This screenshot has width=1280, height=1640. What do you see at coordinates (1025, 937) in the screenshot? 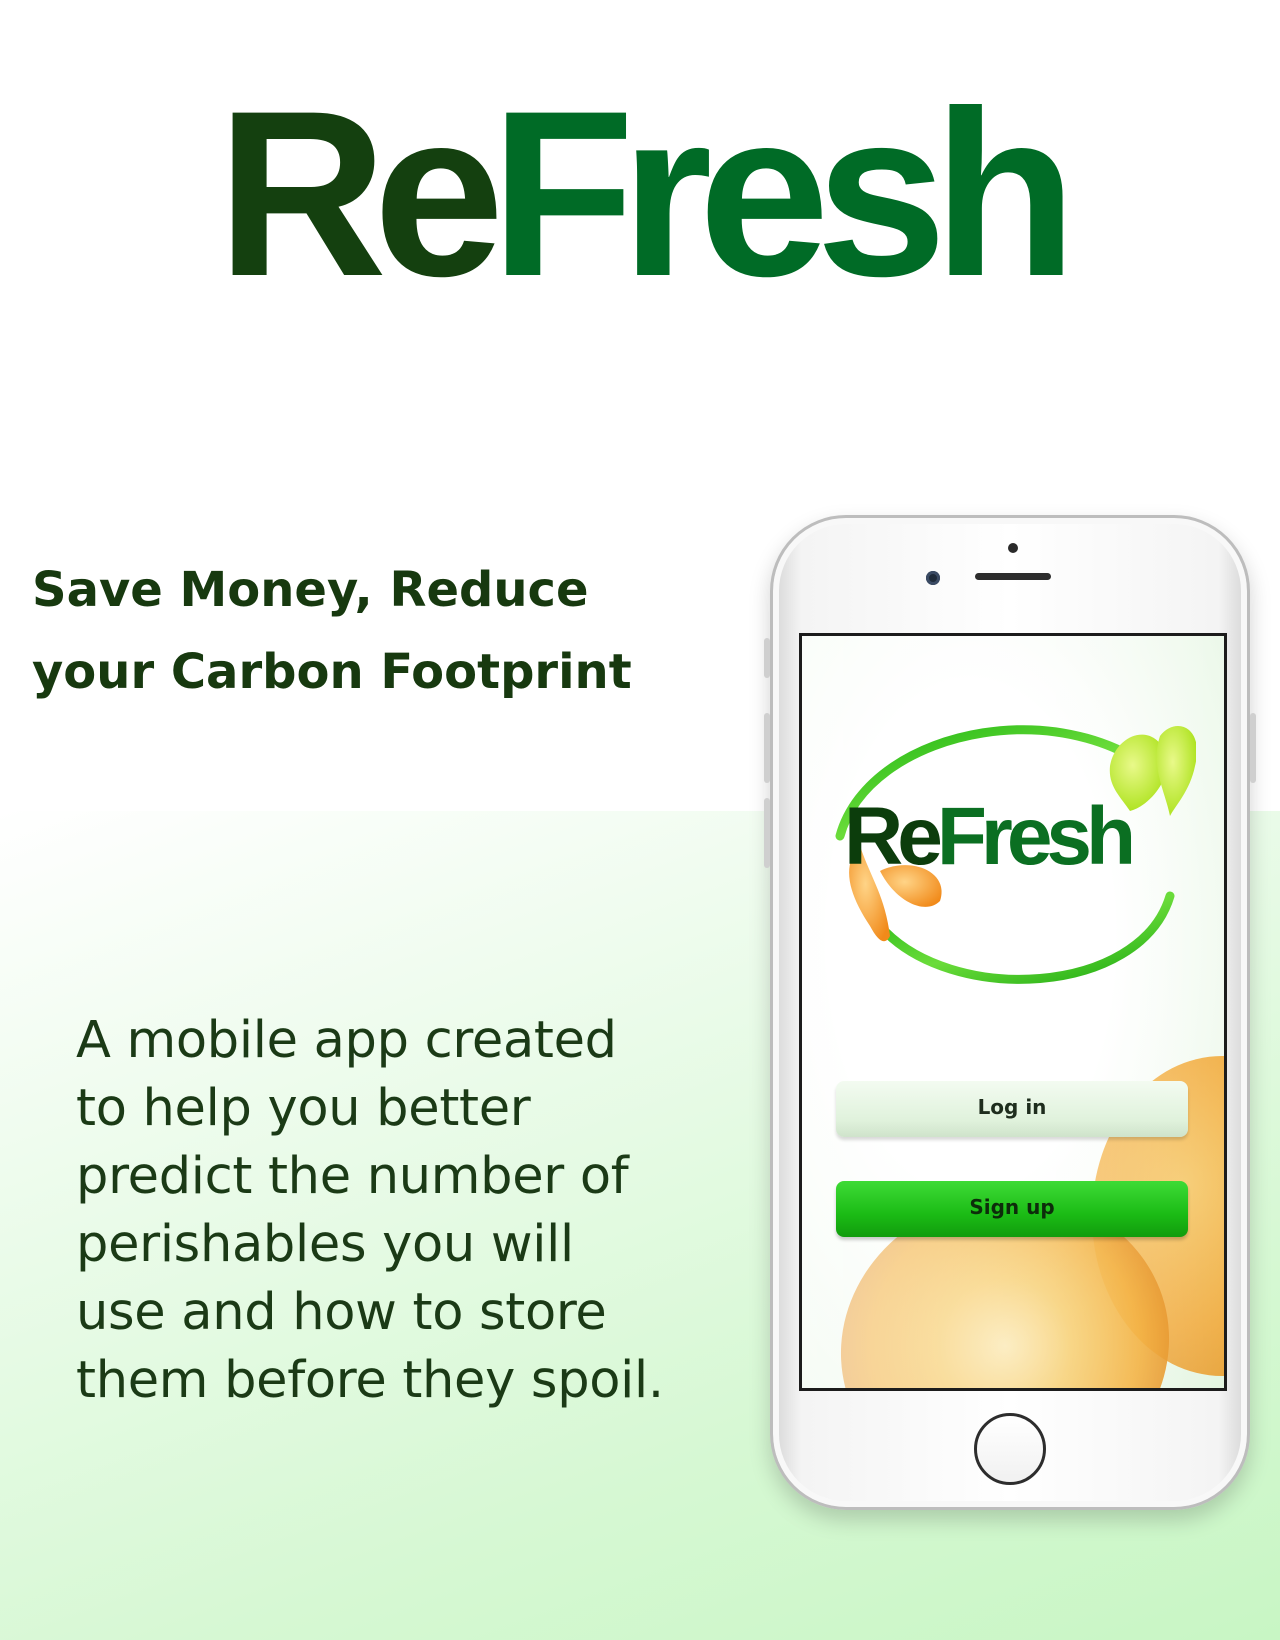
I see `logo-ring-bottom` at bounding box center [1025, 937].